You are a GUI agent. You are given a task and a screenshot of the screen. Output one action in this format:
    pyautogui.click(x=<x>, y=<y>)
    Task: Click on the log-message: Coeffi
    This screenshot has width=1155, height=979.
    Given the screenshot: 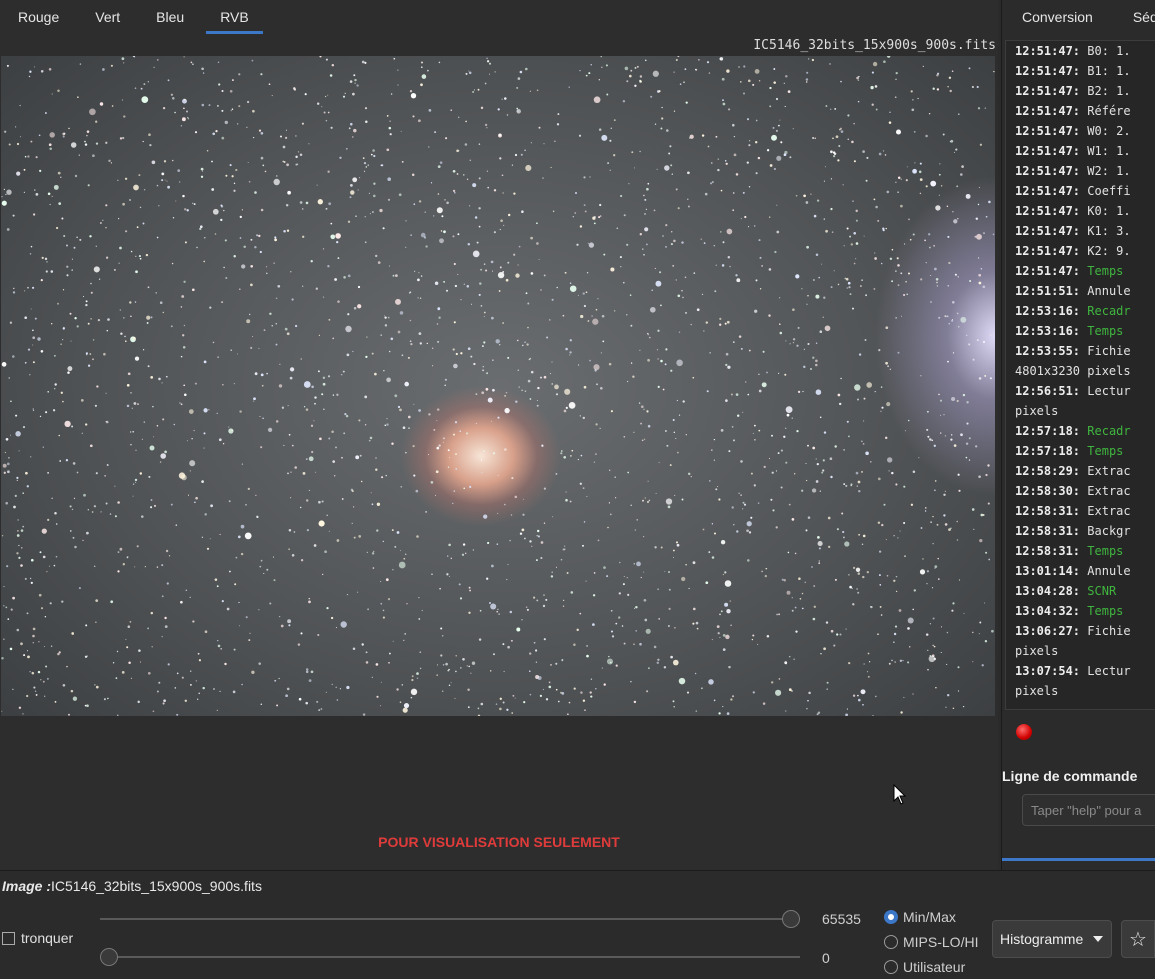 What is the action you would take?
    pyautogui.click(x=1109, y=191)
    